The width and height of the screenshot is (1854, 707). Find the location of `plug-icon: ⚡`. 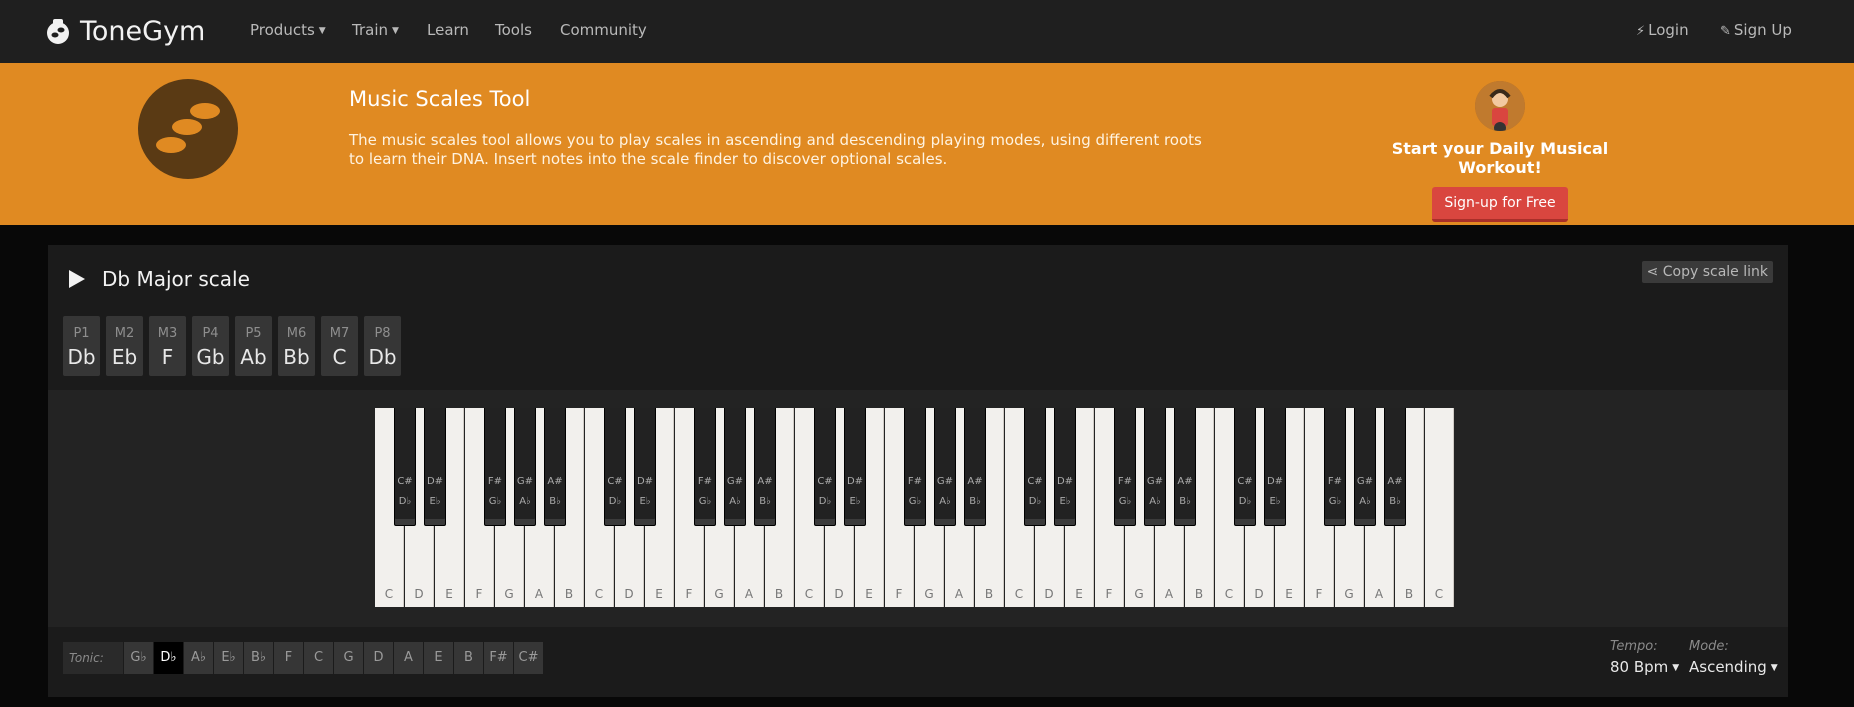

plug-icon: ⚡ is located at coordinates (1641, 31).